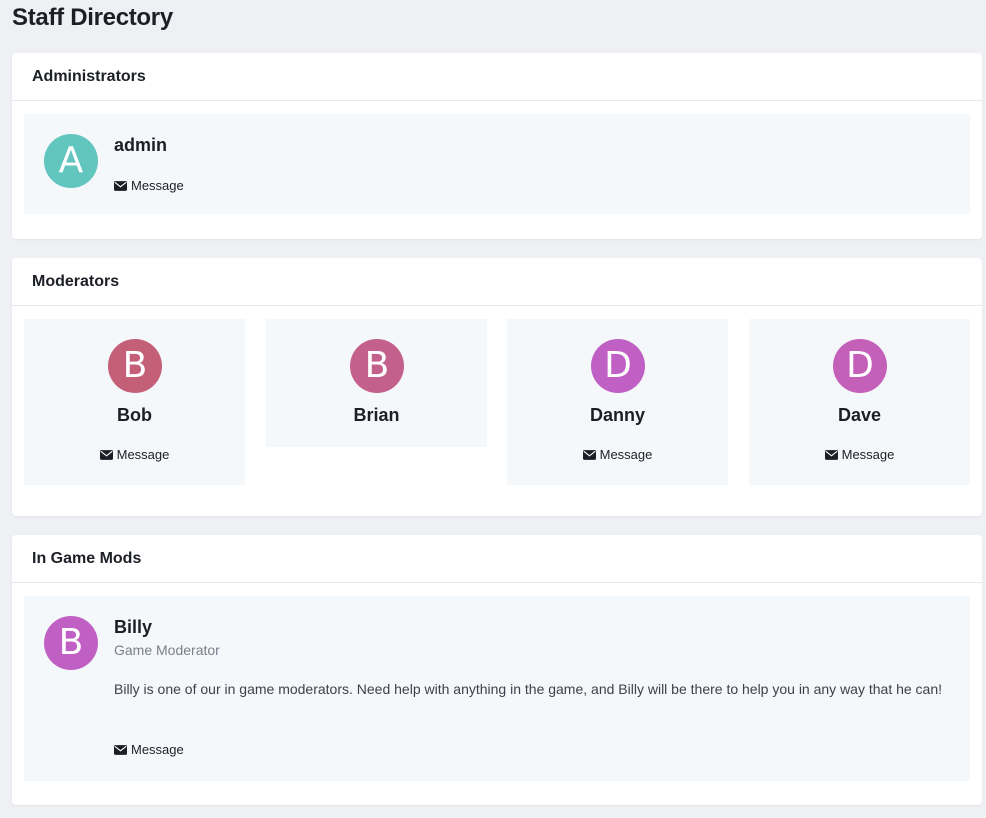  I want to click on staff-role: Game Moderator, so click(167, 650).